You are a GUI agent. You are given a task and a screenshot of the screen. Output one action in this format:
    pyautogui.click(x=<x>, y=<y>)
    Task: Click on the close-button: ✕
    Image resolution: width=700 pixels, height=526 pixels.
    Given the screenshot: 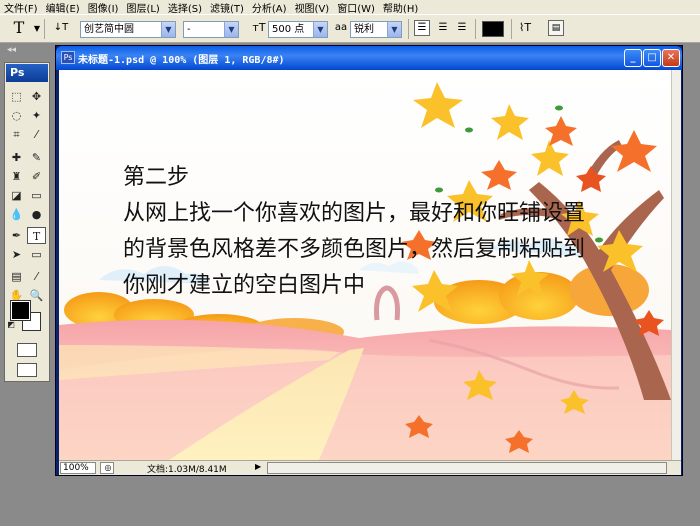 What is the action you would take?
    pyautogui.click(x=671, y=58)
    